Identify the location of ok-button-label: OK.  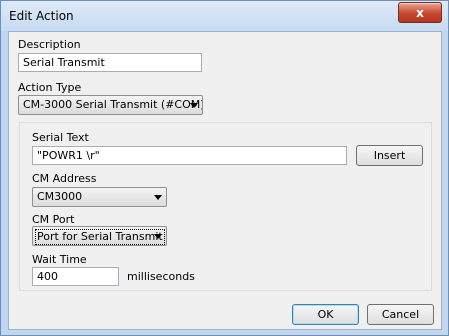
(325, 314).